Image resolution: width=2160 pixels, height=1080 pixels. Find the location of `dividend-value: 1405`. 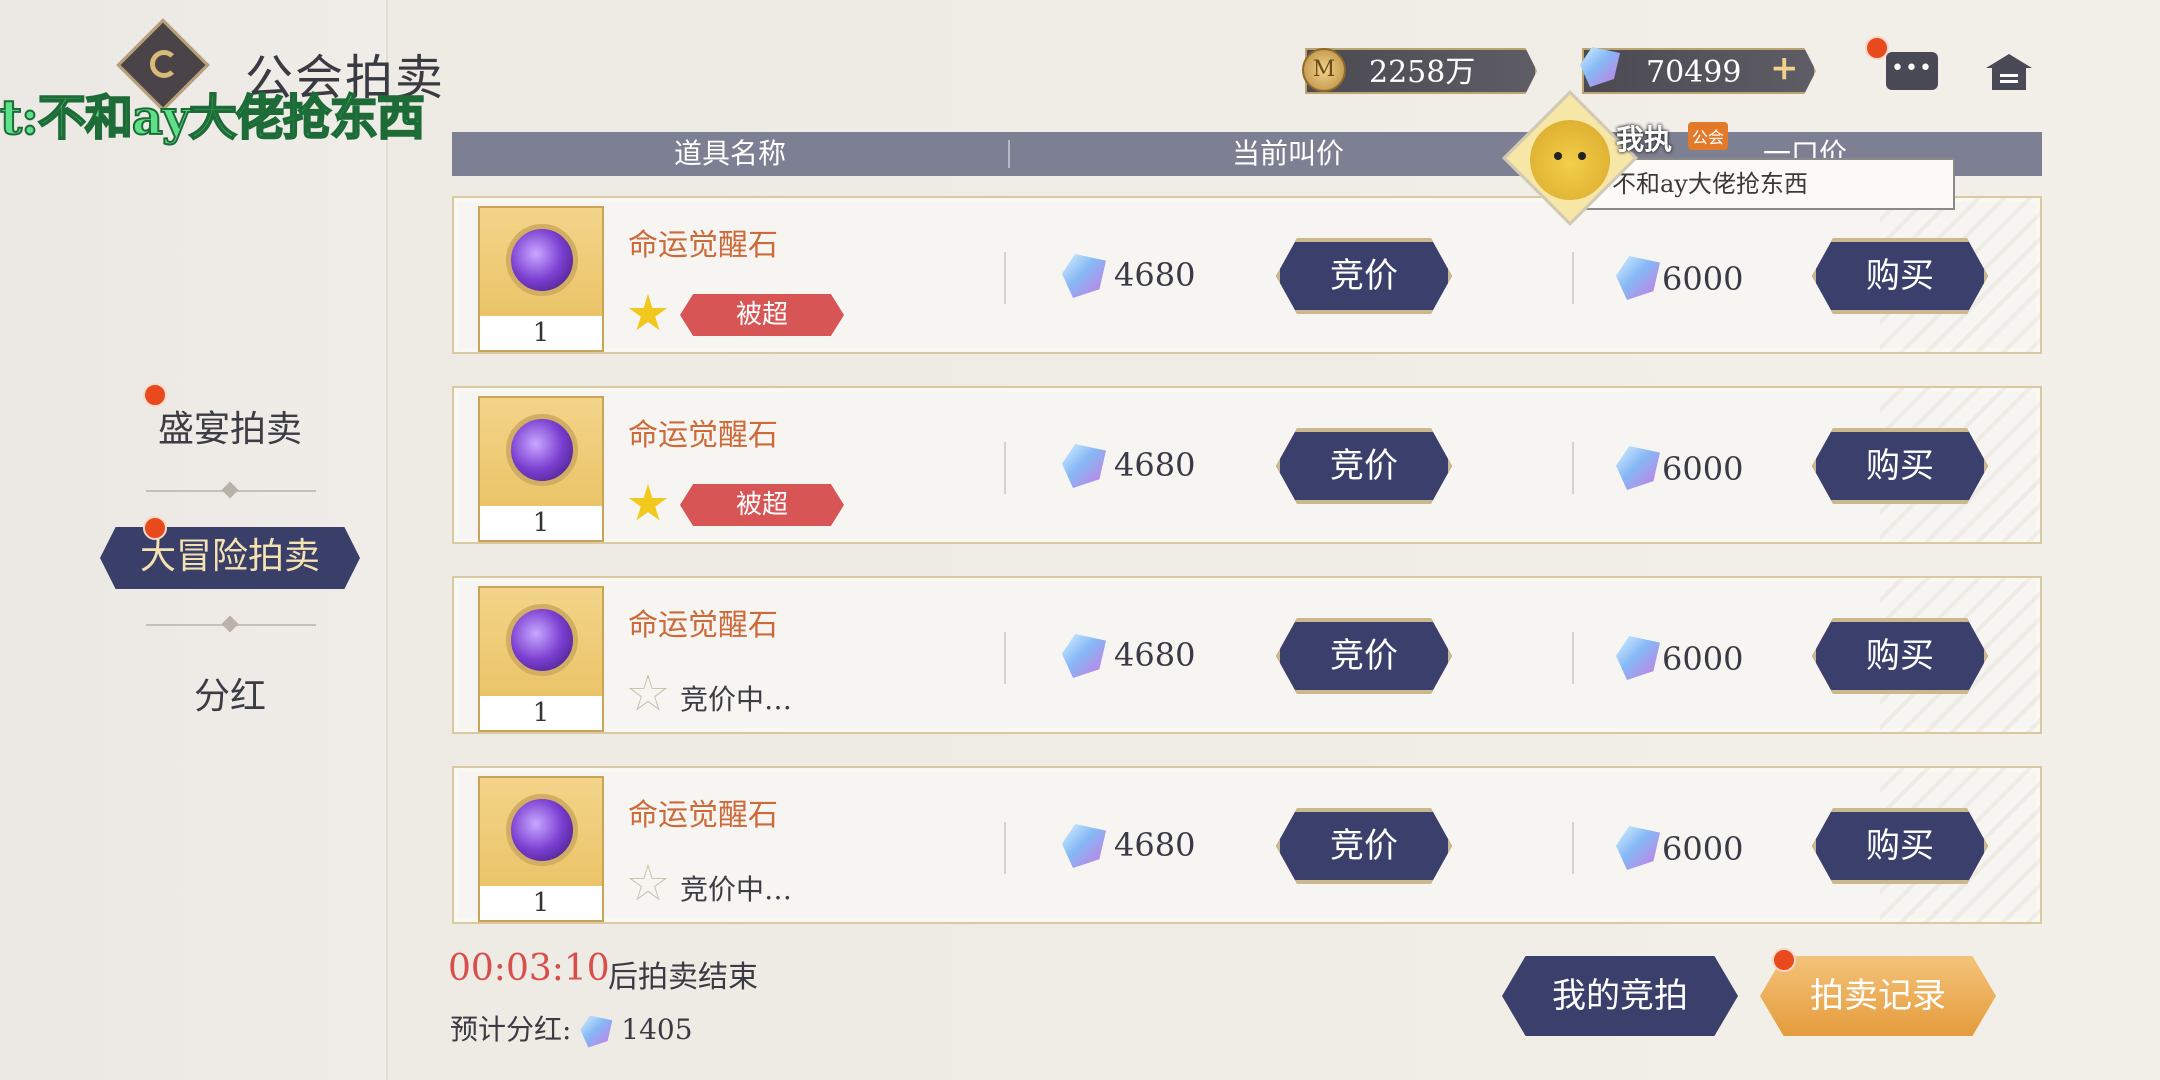

dividend-value: 1405 is located at coordinates (657, 1029).